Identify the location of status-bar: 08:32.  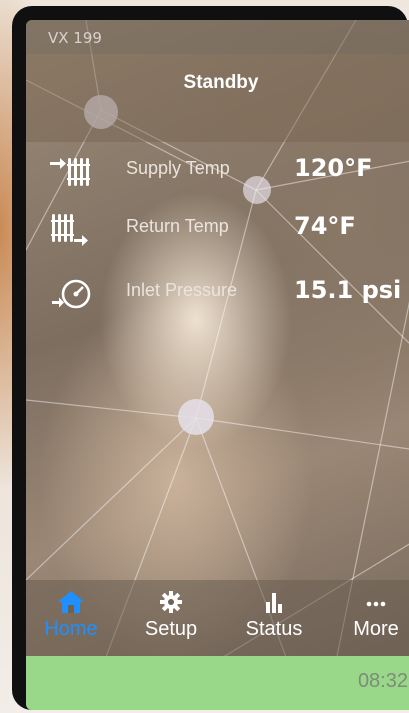
(217, 683).